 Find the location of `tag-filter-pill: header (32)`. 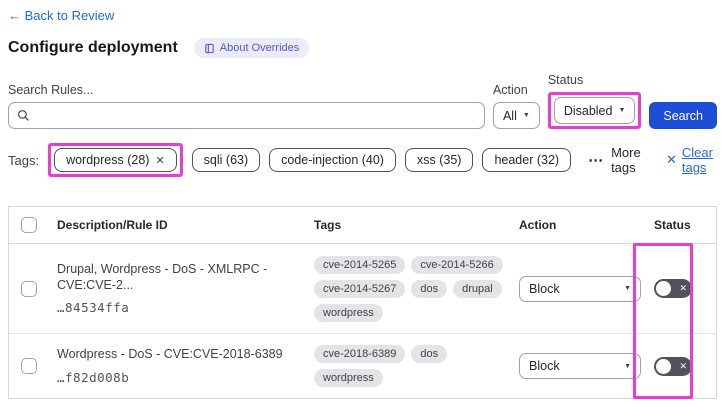

tag-filter-pill: header (32) is located at coordinates (527, 160).